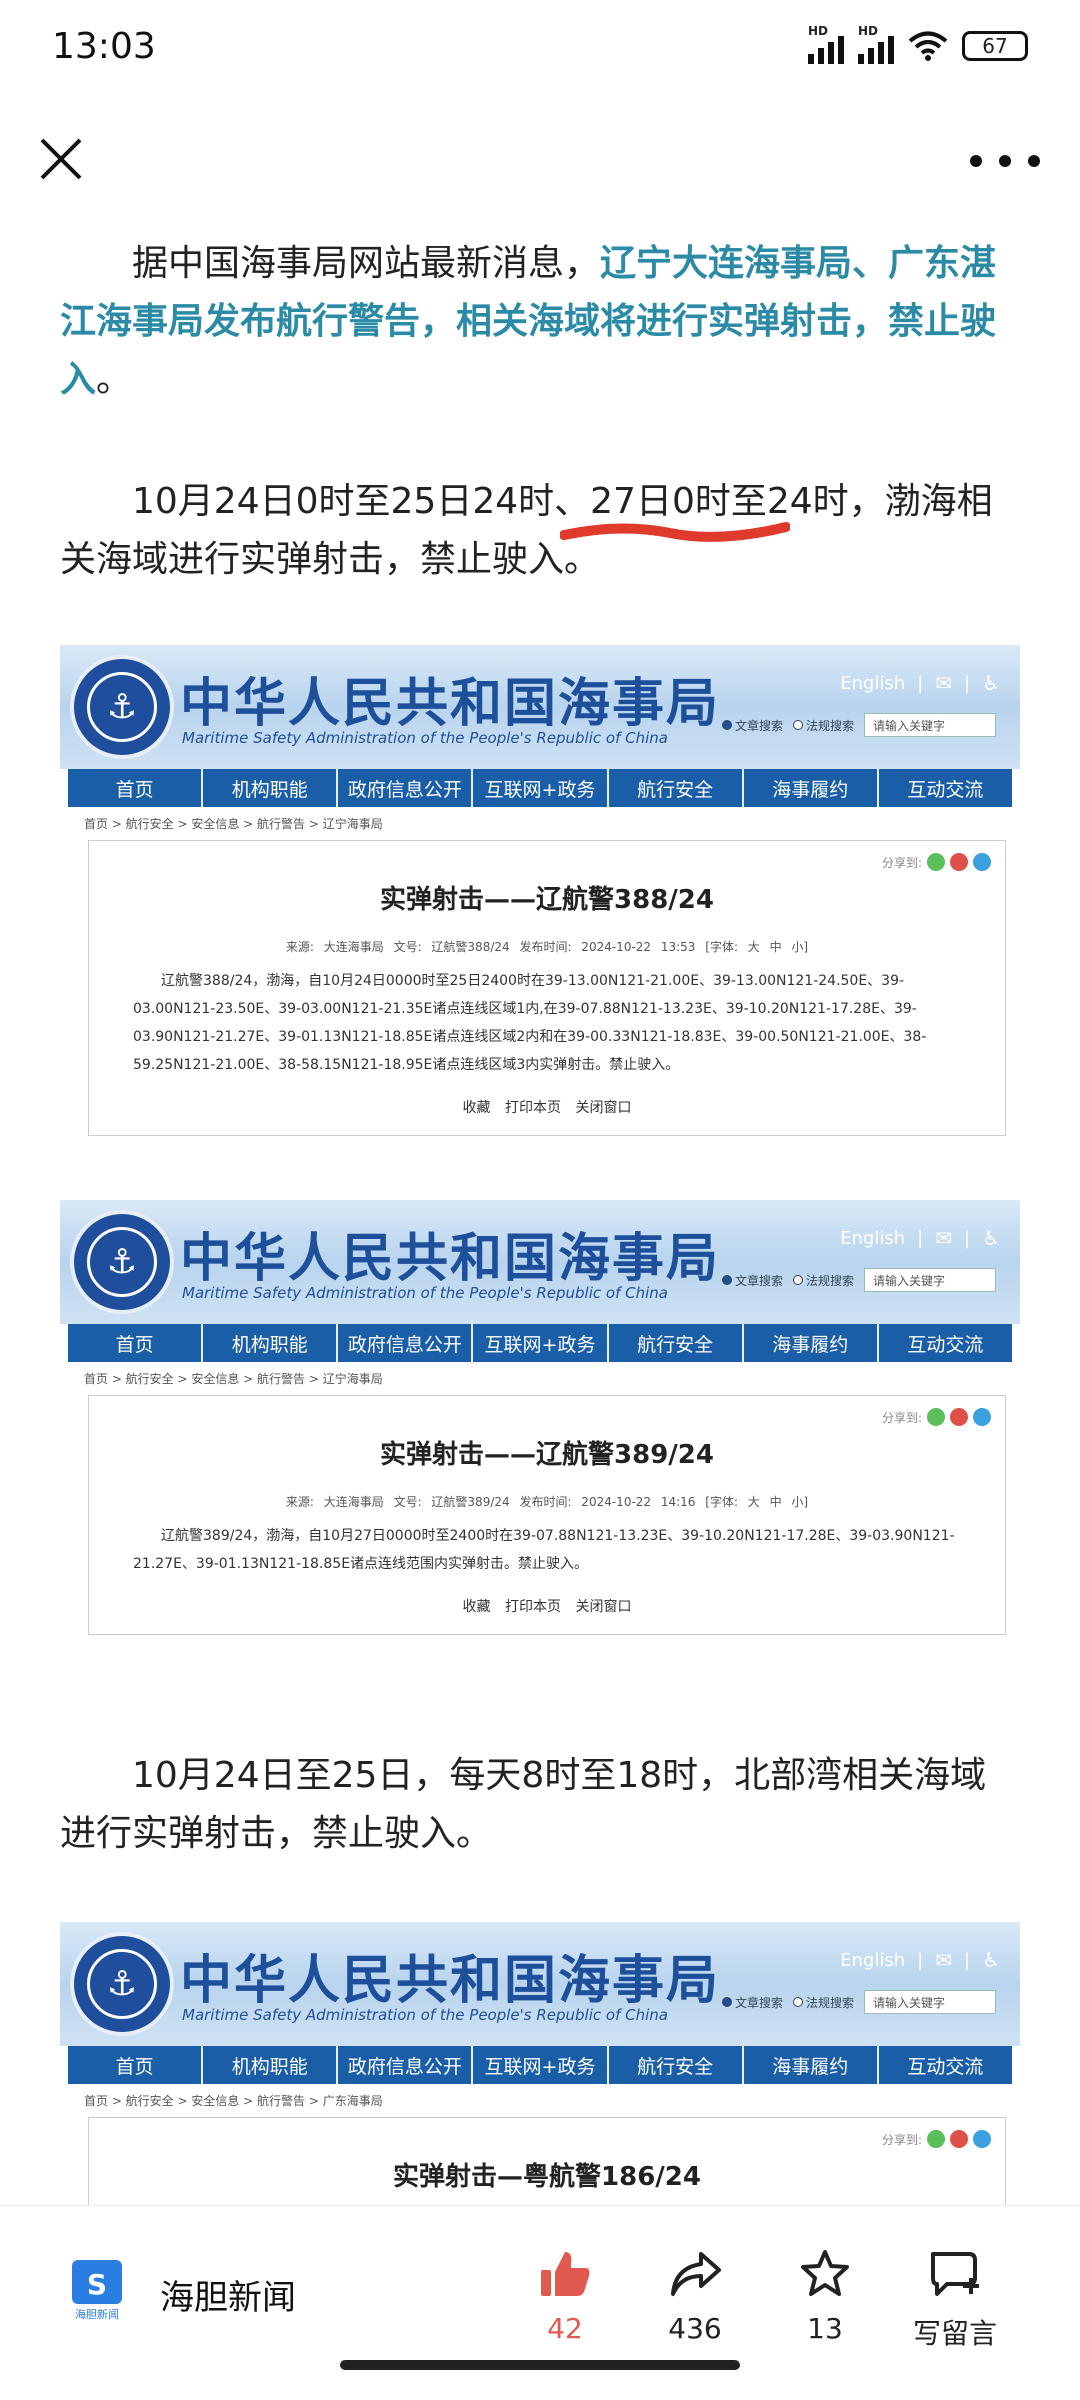 This screenshot has height=2400, width=1080. I want to click on like-button: 42, so click(565, 2296).